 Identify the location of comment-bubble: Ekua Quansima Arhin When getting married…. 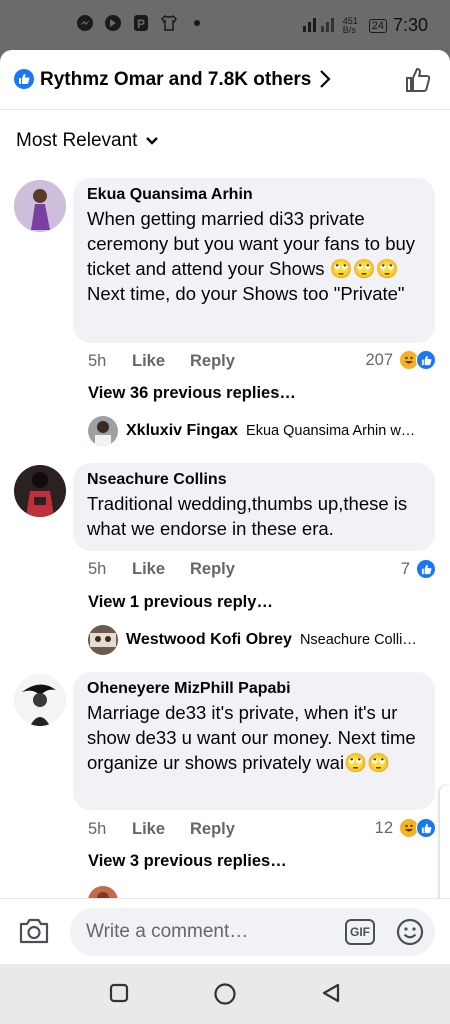
(254, 260).